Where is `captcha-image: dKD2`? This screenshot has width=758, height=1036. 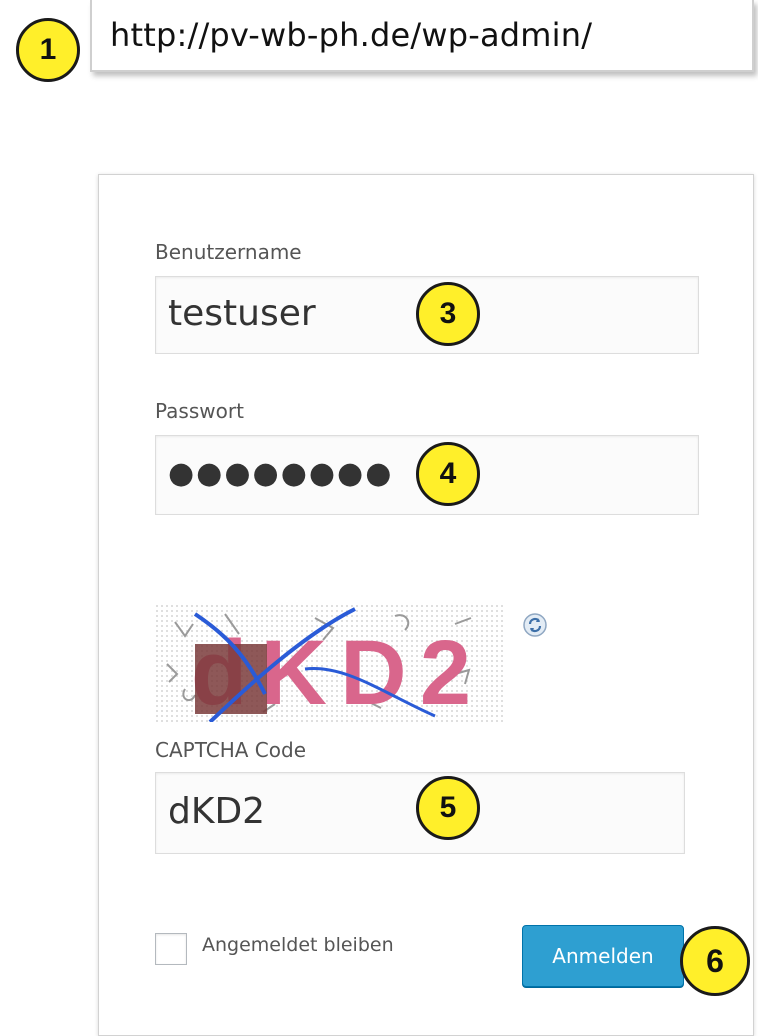 captcha-image: dKD2 is located at coordinates (330, 663).